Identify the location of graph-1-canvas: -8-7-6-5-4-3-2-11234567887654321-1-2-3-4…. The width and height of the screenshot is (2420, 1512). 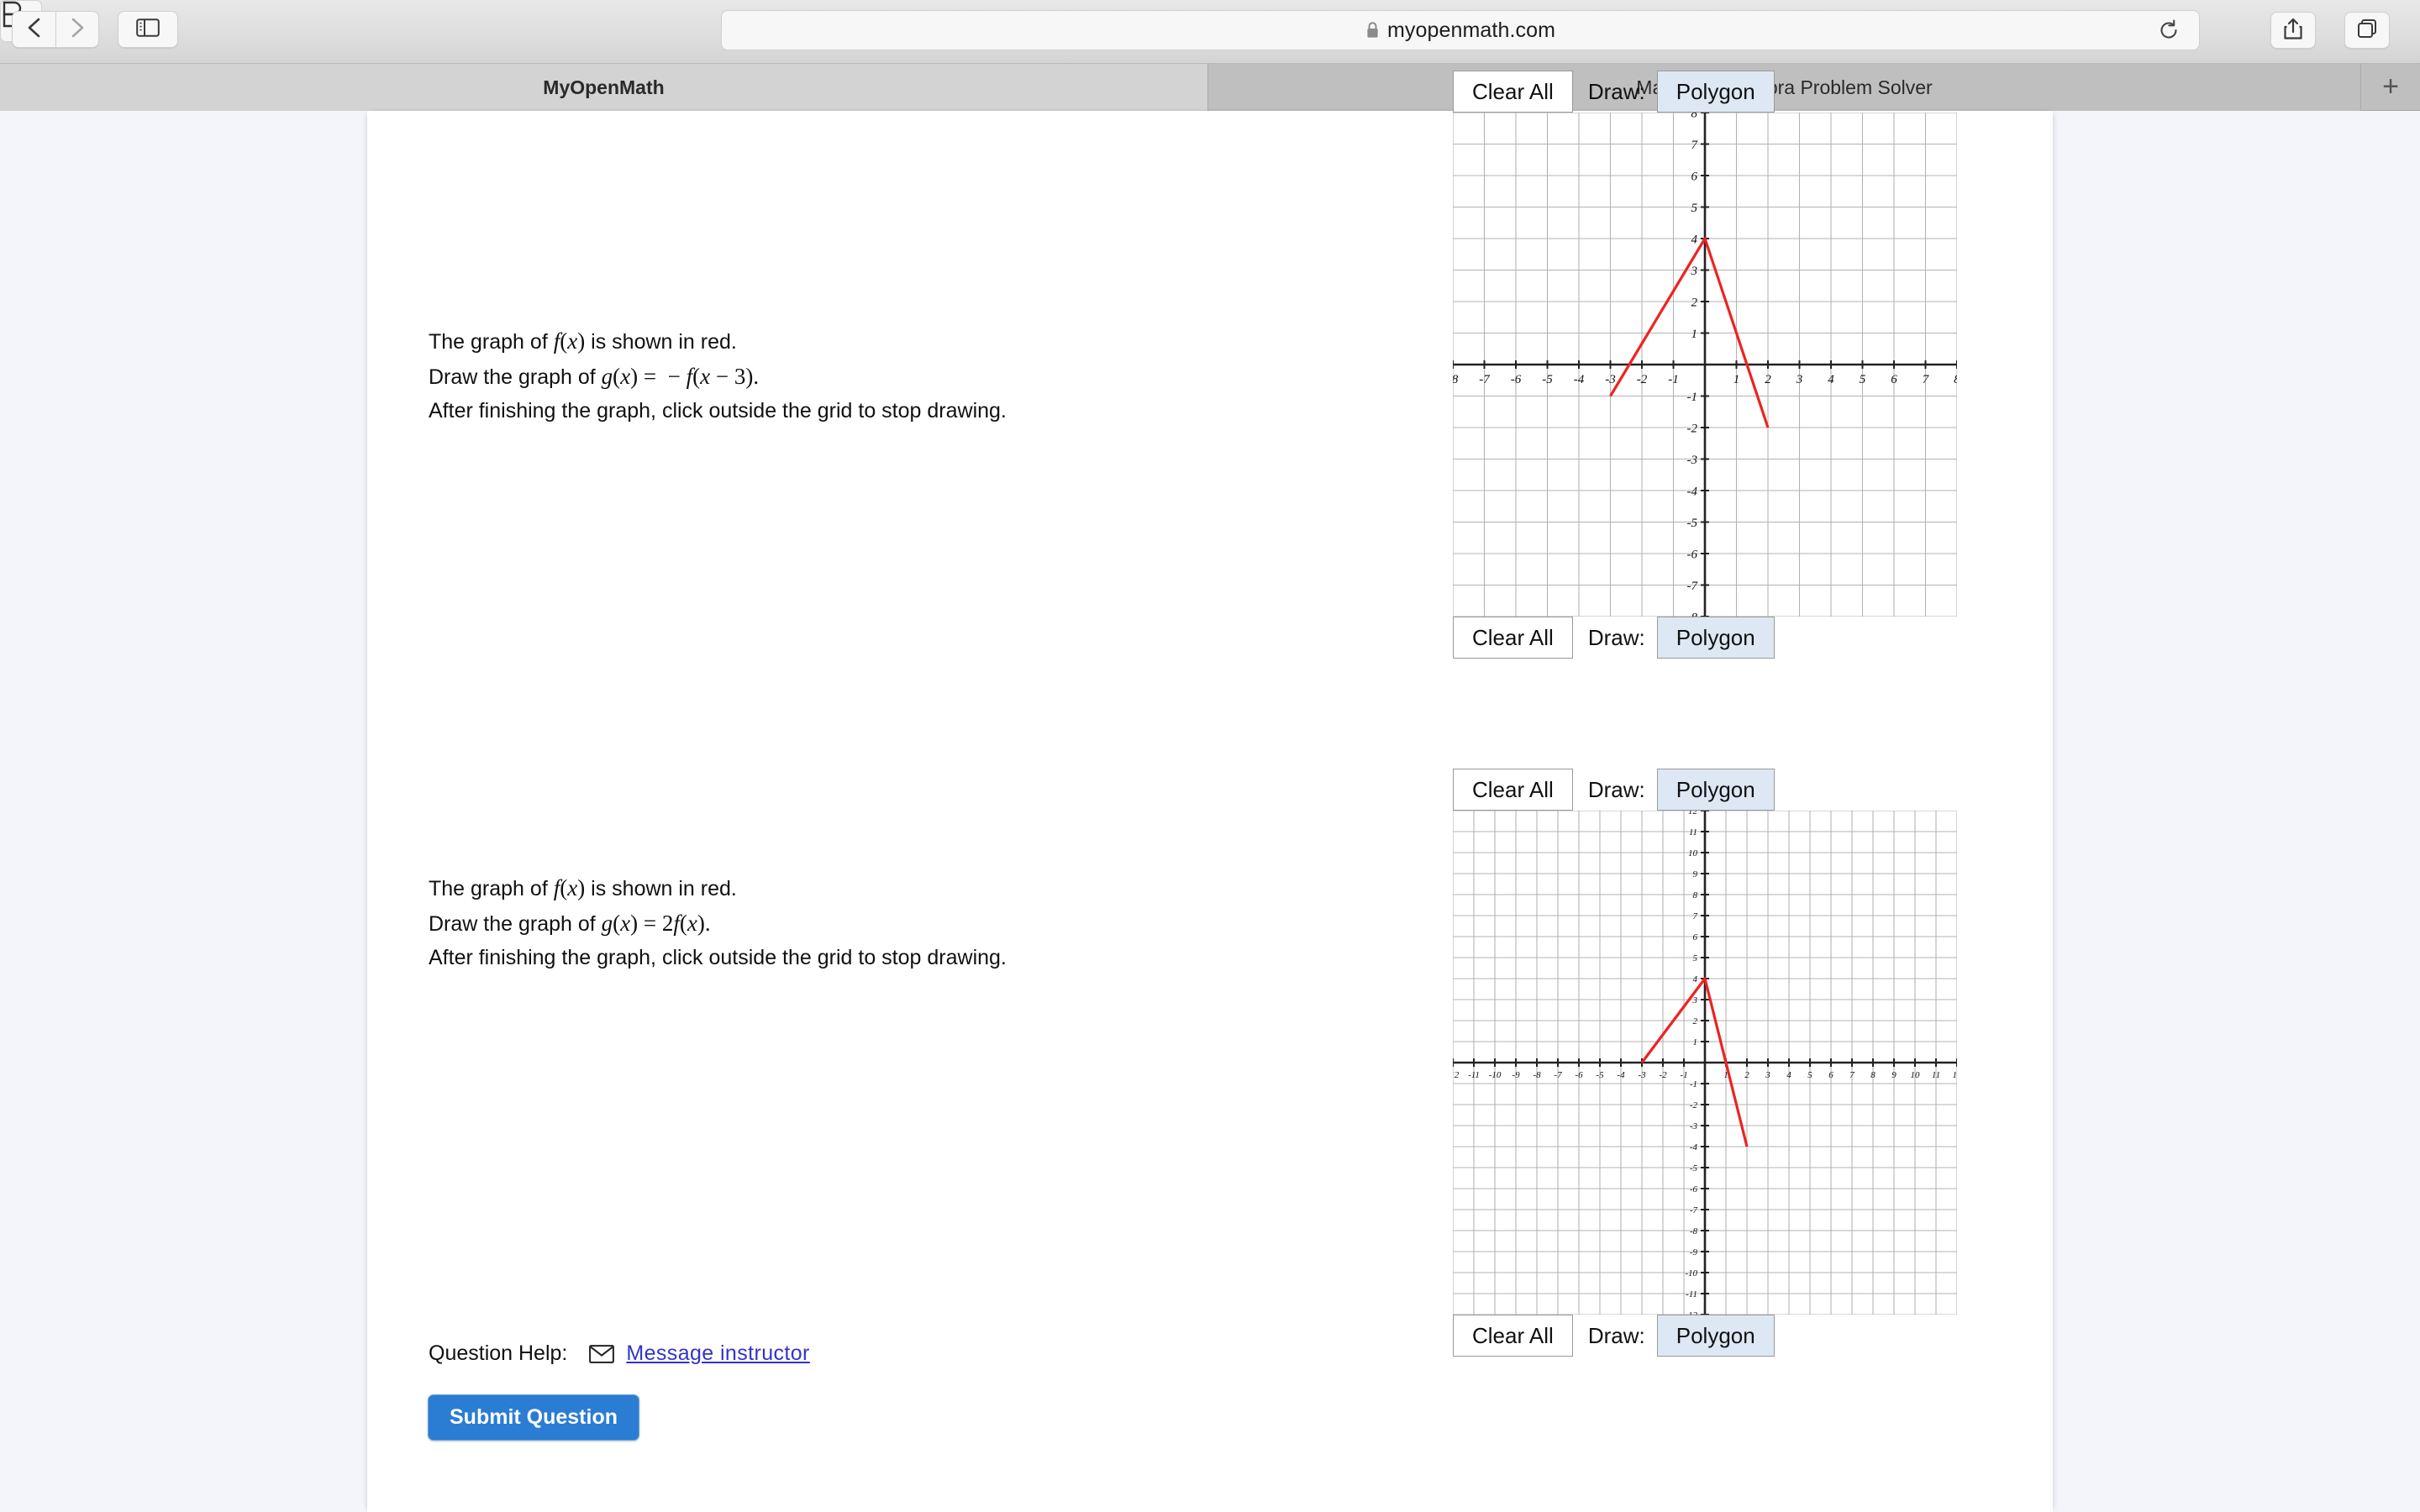
(1705, 365).